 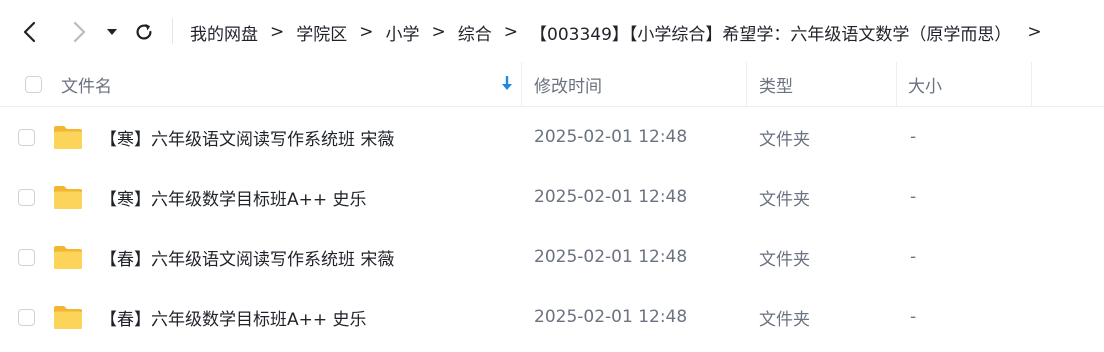 What do you see at coordinates (233, 197) in the screenshot?
I see `file-name: 【寒】六年级数学目标班A++ 史乐` at bounding box center [233, 197].